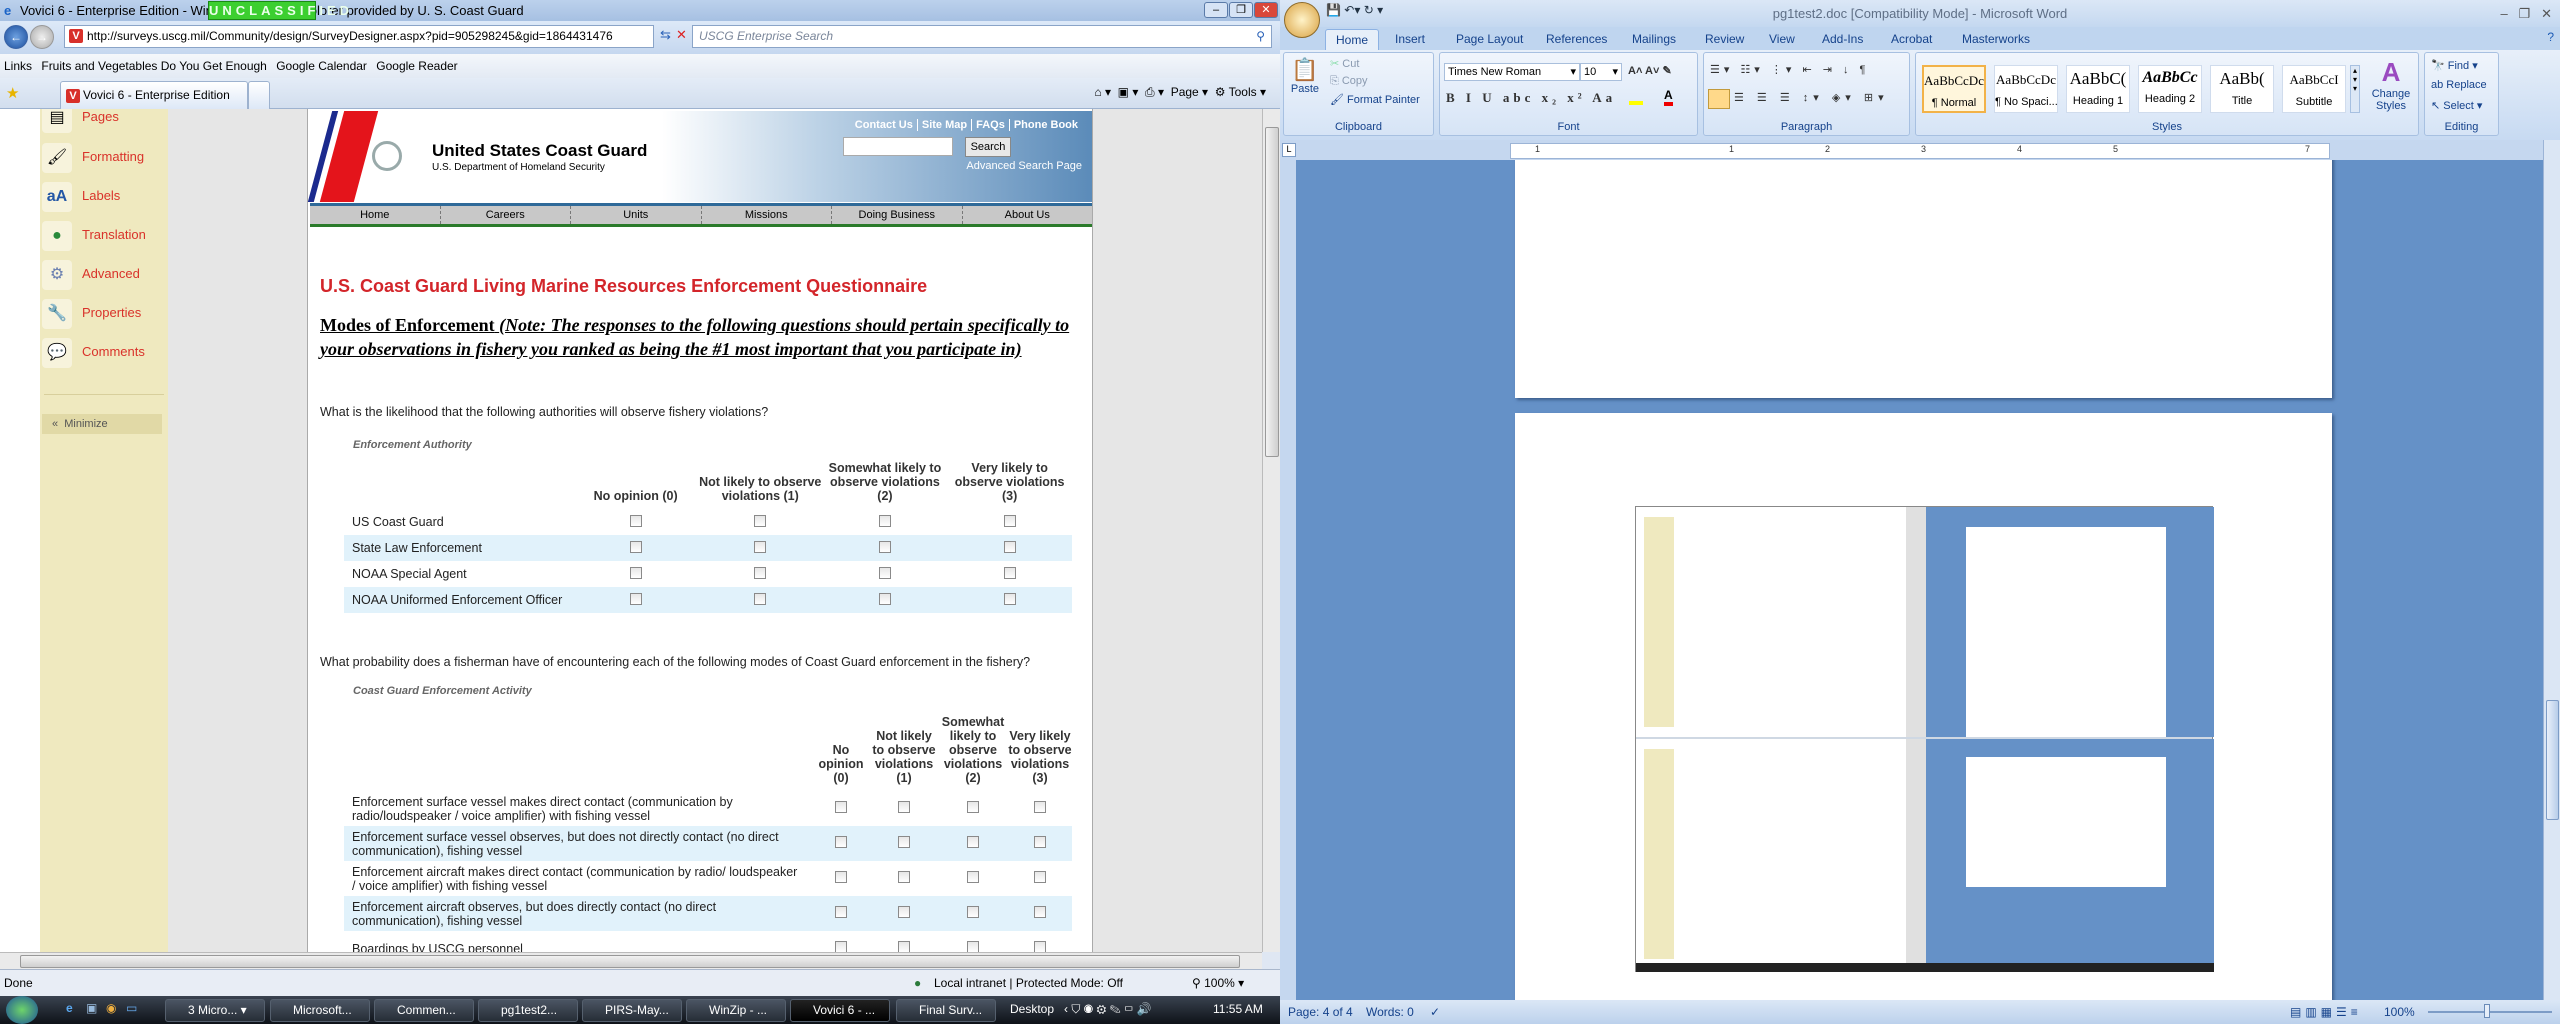  Describe the element at coordinates (1305, 76) in the screenshot. I see `paste-button: 📋 Paste` at that location.